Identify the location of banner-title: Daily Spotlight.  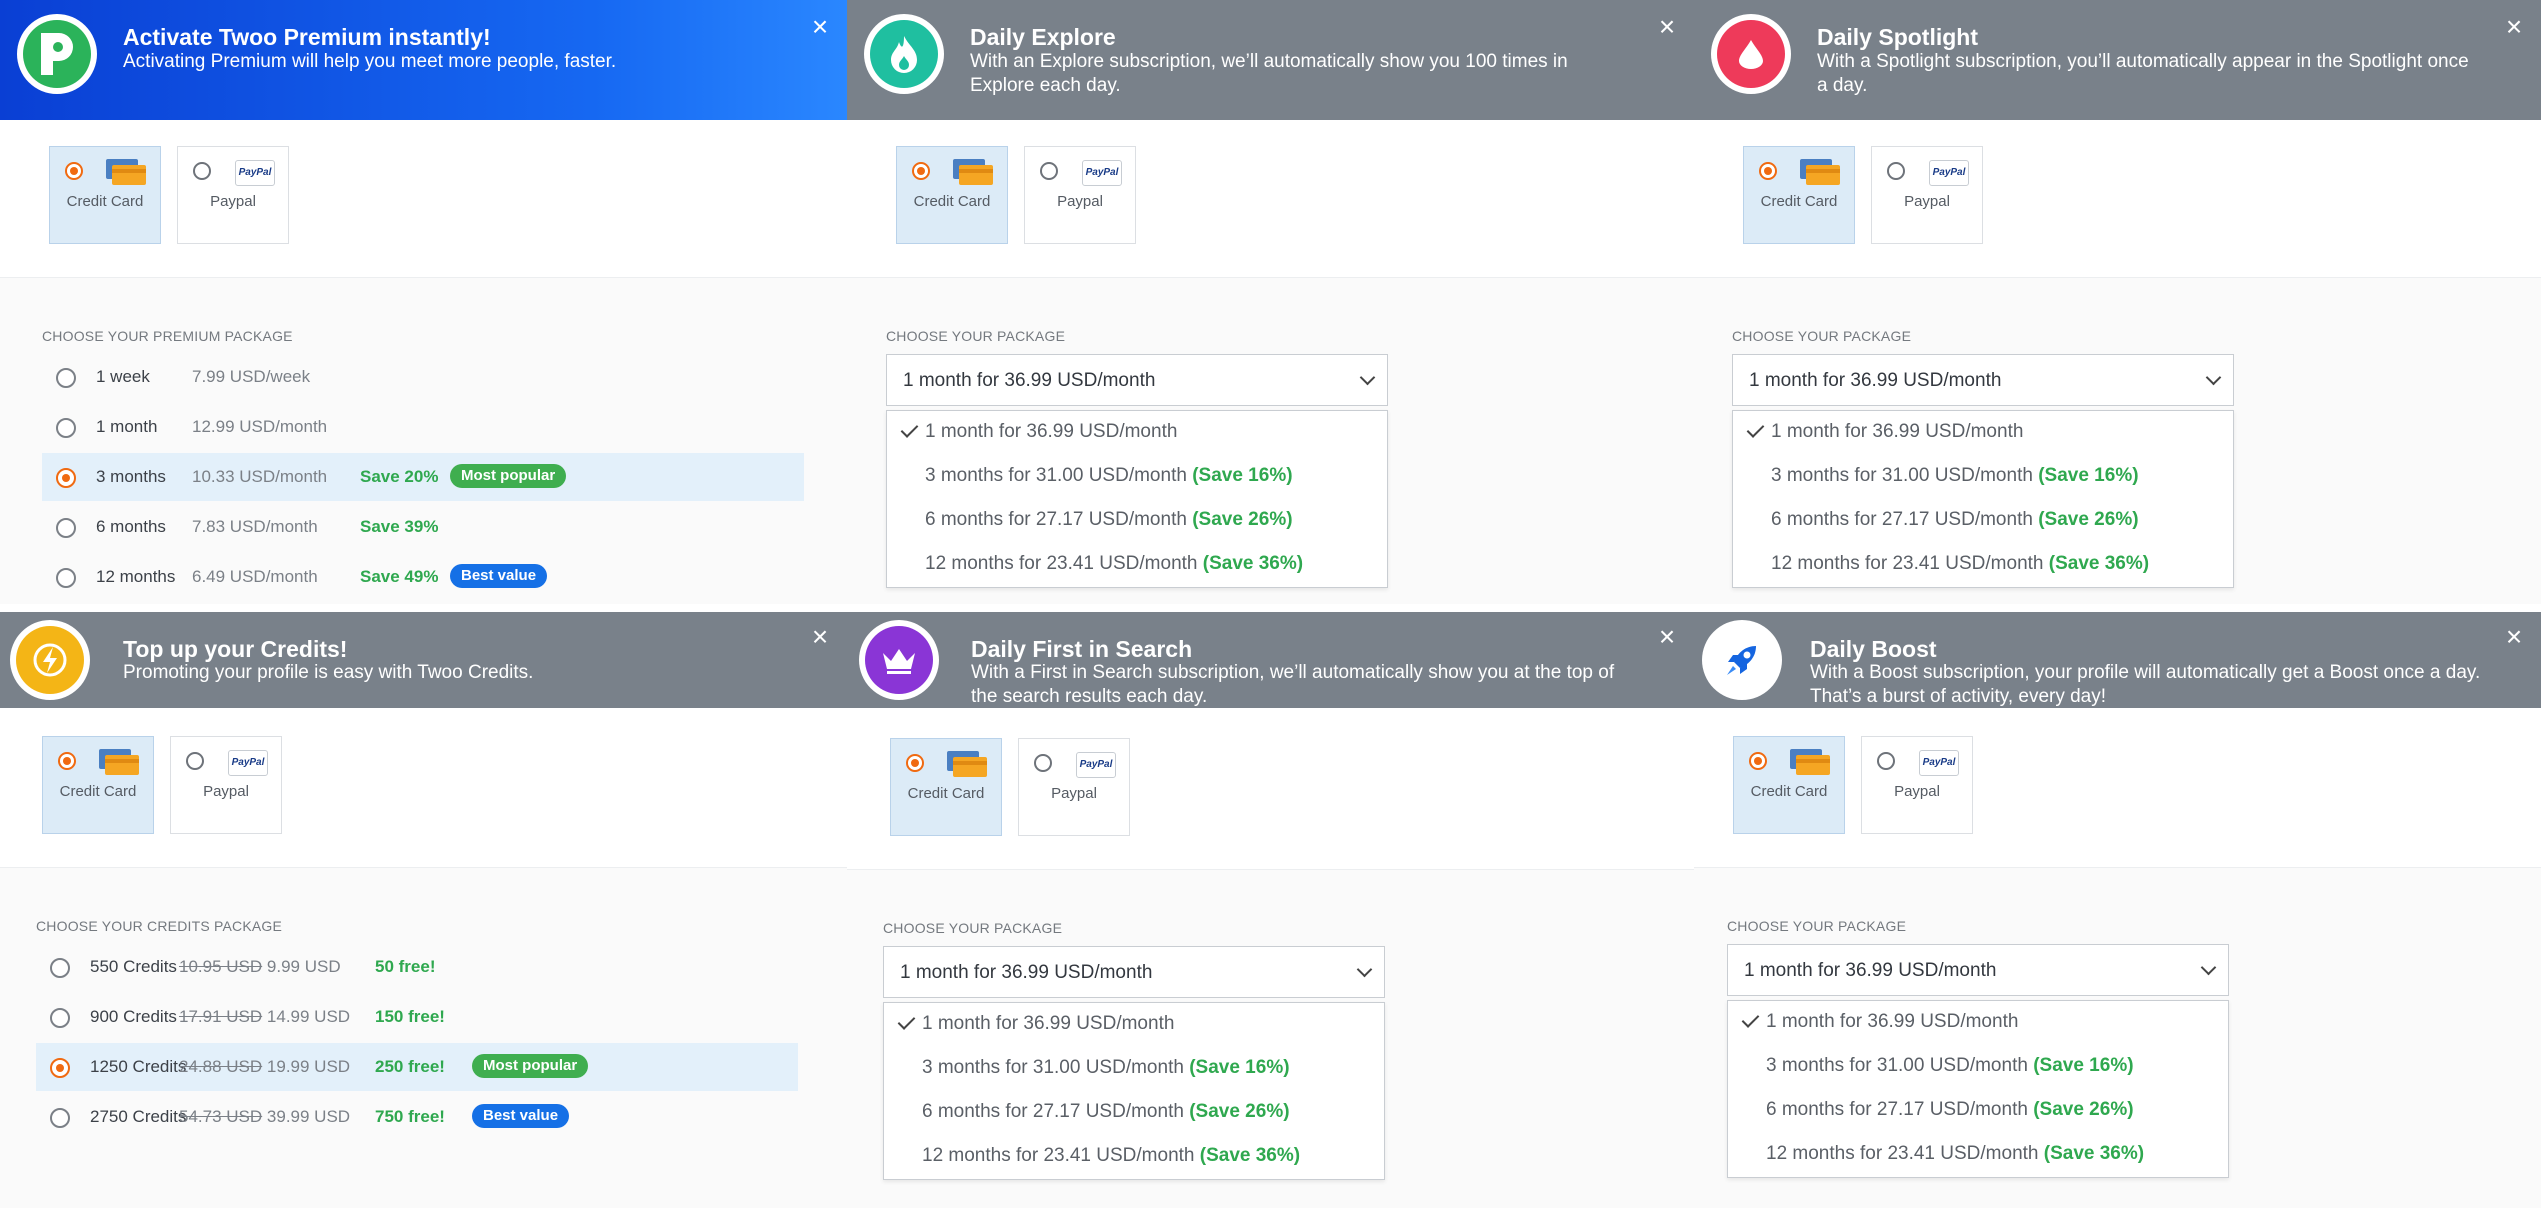
(1897, 37).